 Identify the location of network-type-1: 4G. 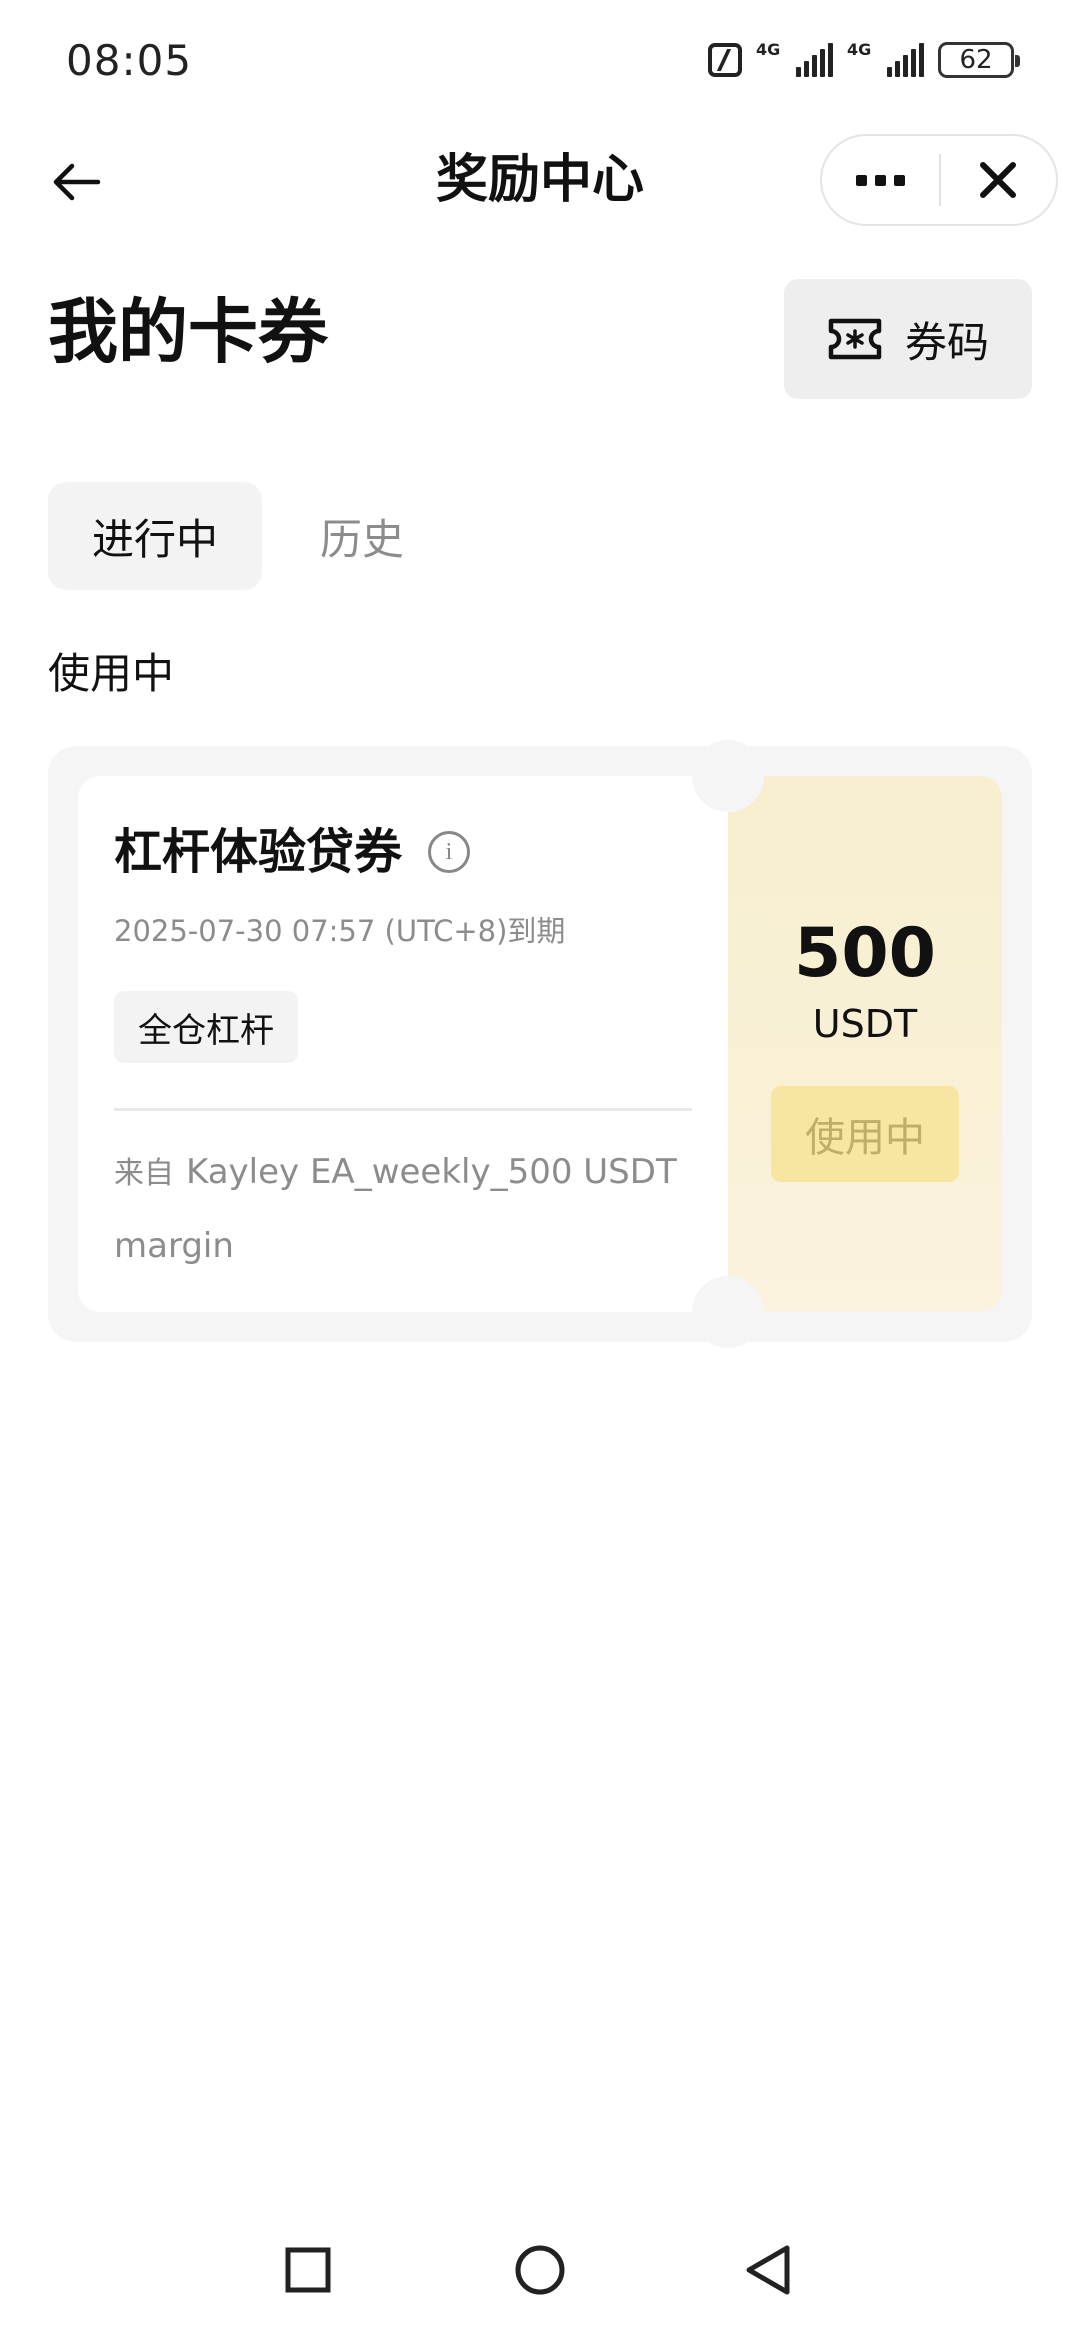
(768, 49).